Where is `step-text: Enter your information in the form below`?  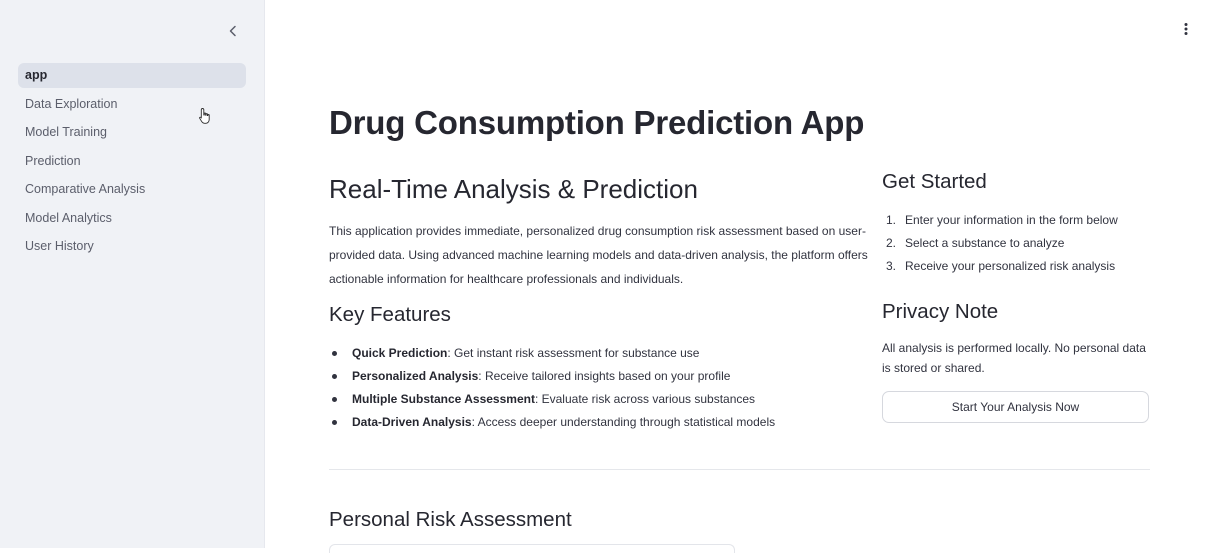 step-text: Enter your information in the form below is located at coordinates (1011, 220).